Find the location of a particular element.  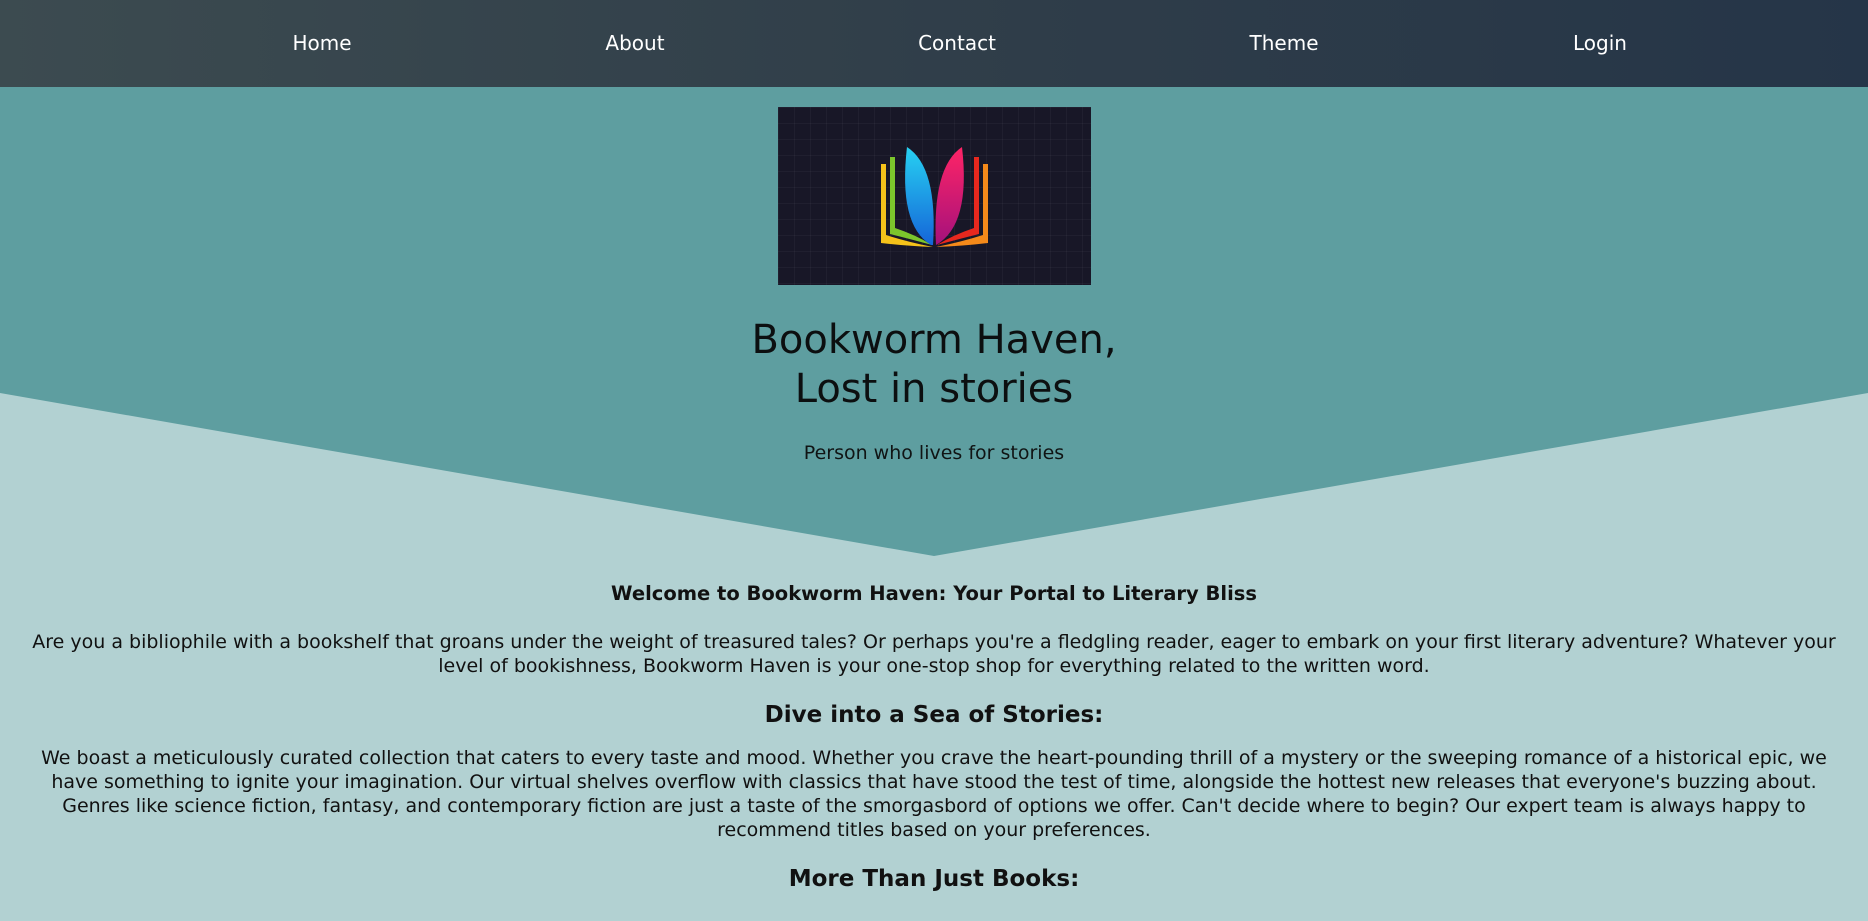

nav-home-link: Home is located at coordinates (321, 43).